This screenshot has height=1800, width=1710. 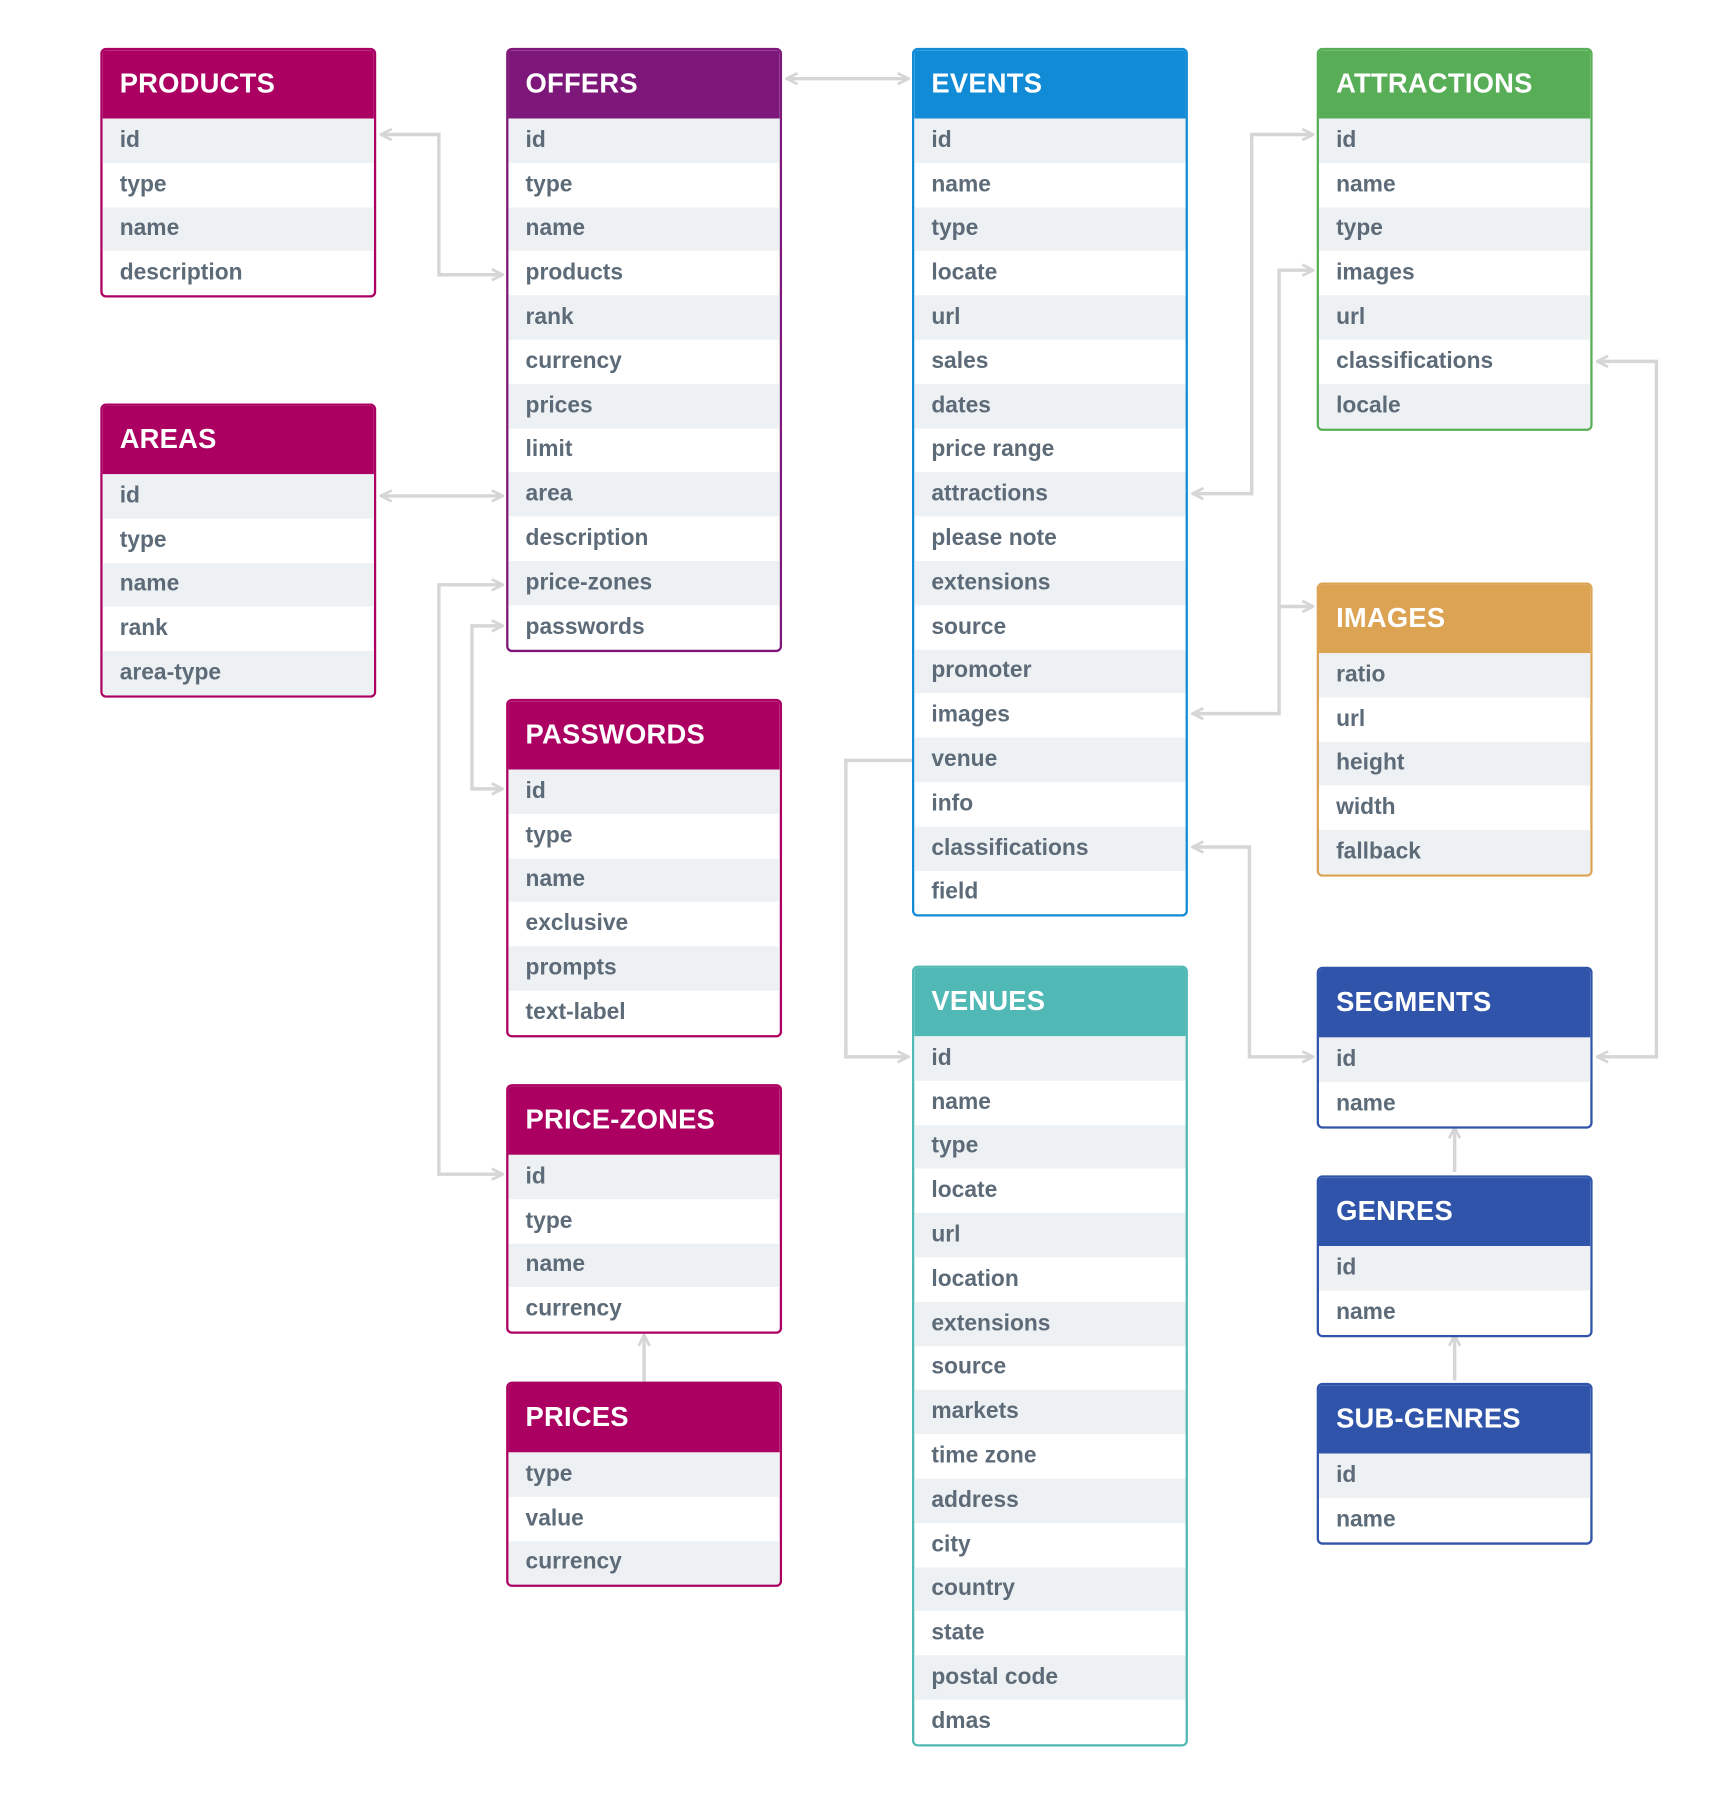 I want to click on table-sub-genres: SUB-GENRES id name, so click(x=1454, y=1463).